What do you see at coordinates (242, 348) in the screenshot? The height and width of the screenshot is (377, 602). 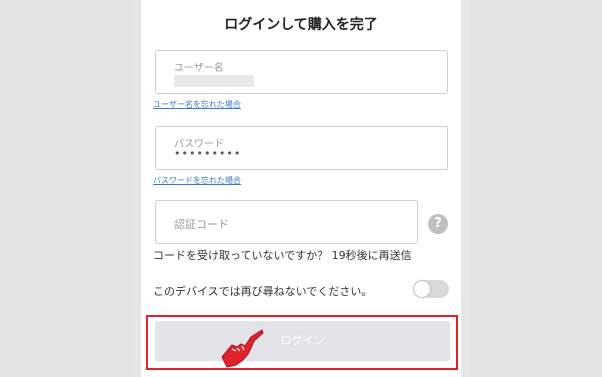 I see `pointing-hand-icon` at bounding box center [242, 348].